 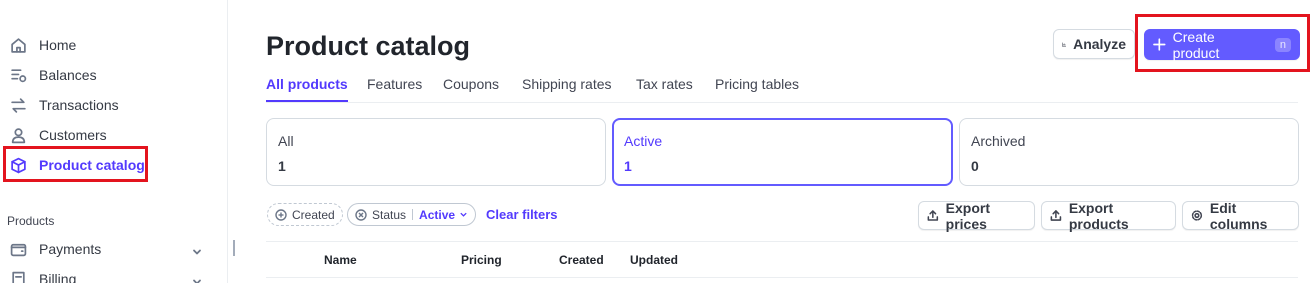 What do you see at coordinates (286, 141) in the screenshot?
I see `status-card-label: All` at bounding box center [286, 141].